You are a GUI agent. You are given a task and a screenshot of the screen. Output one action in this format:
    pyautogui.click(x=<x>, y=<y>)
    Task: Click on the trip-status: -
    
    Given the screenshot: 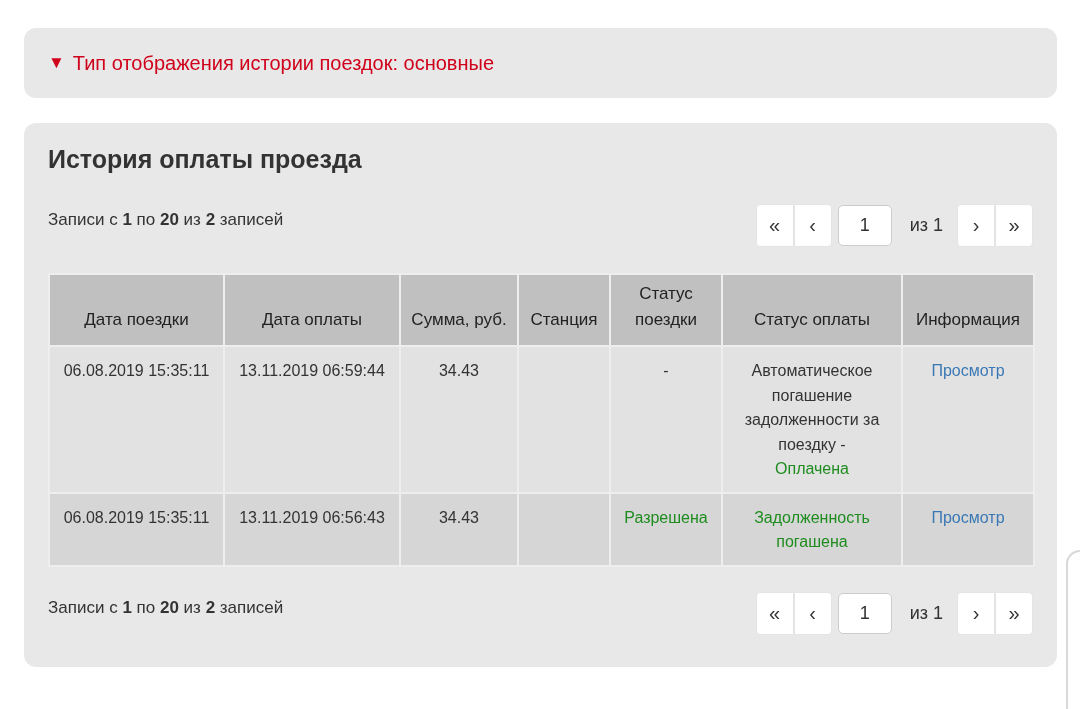 What is the action you would take?
    pyautogui.click(x=666, y=371)
    